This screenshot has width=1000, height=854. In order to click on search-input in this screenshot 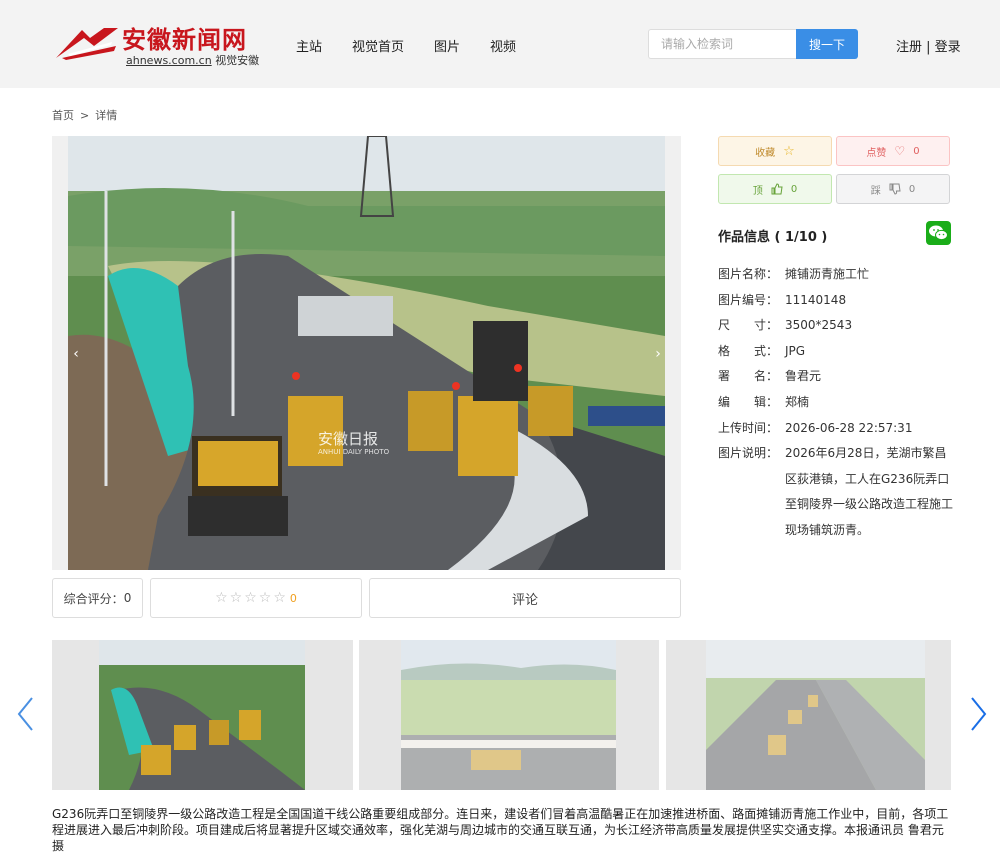, I will do `click(722, 44)`.